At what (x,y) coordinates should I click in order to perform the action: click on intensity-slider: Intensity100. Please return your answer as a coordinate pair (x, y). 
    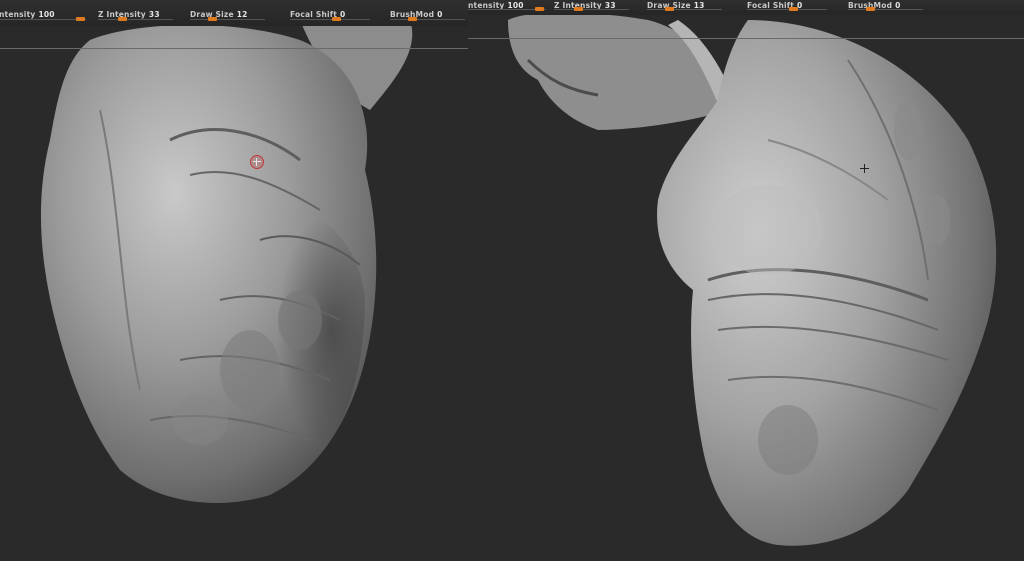
    Looking at the image, I should click on (43, 12).